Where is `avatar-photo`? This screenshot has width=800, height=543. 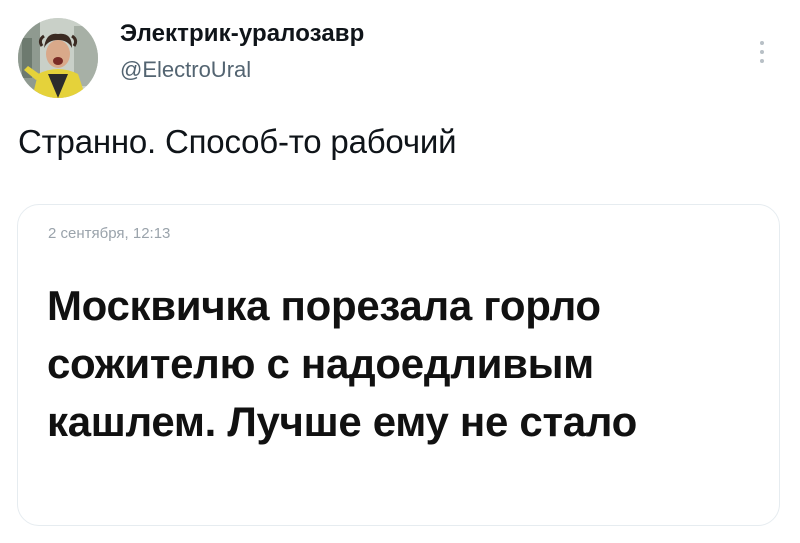 avatar-photo is located at coordinates (58, 58).